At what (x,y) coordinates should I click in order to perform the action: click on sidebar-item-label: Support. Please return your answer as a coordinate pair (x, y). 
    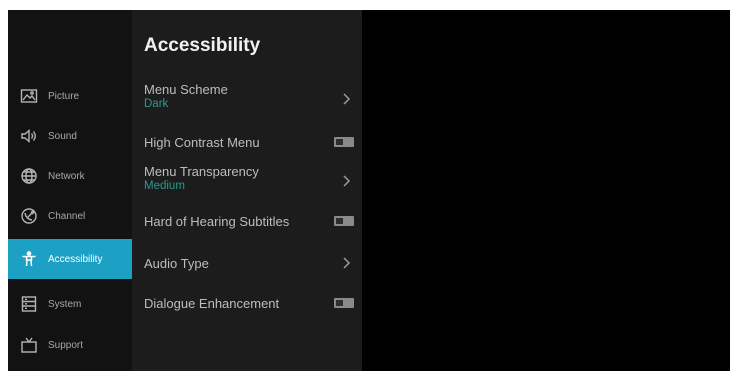
    Looking at the image, I should click on (66, 345).